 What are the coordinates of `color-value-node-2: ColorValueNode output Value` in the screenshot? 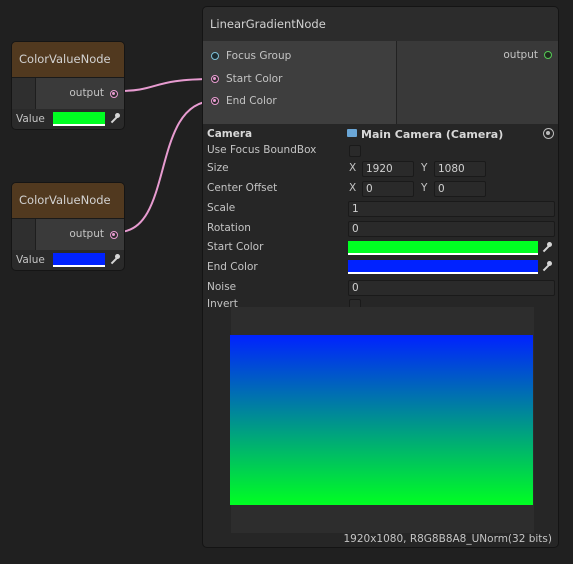 It's located at (68, 226).